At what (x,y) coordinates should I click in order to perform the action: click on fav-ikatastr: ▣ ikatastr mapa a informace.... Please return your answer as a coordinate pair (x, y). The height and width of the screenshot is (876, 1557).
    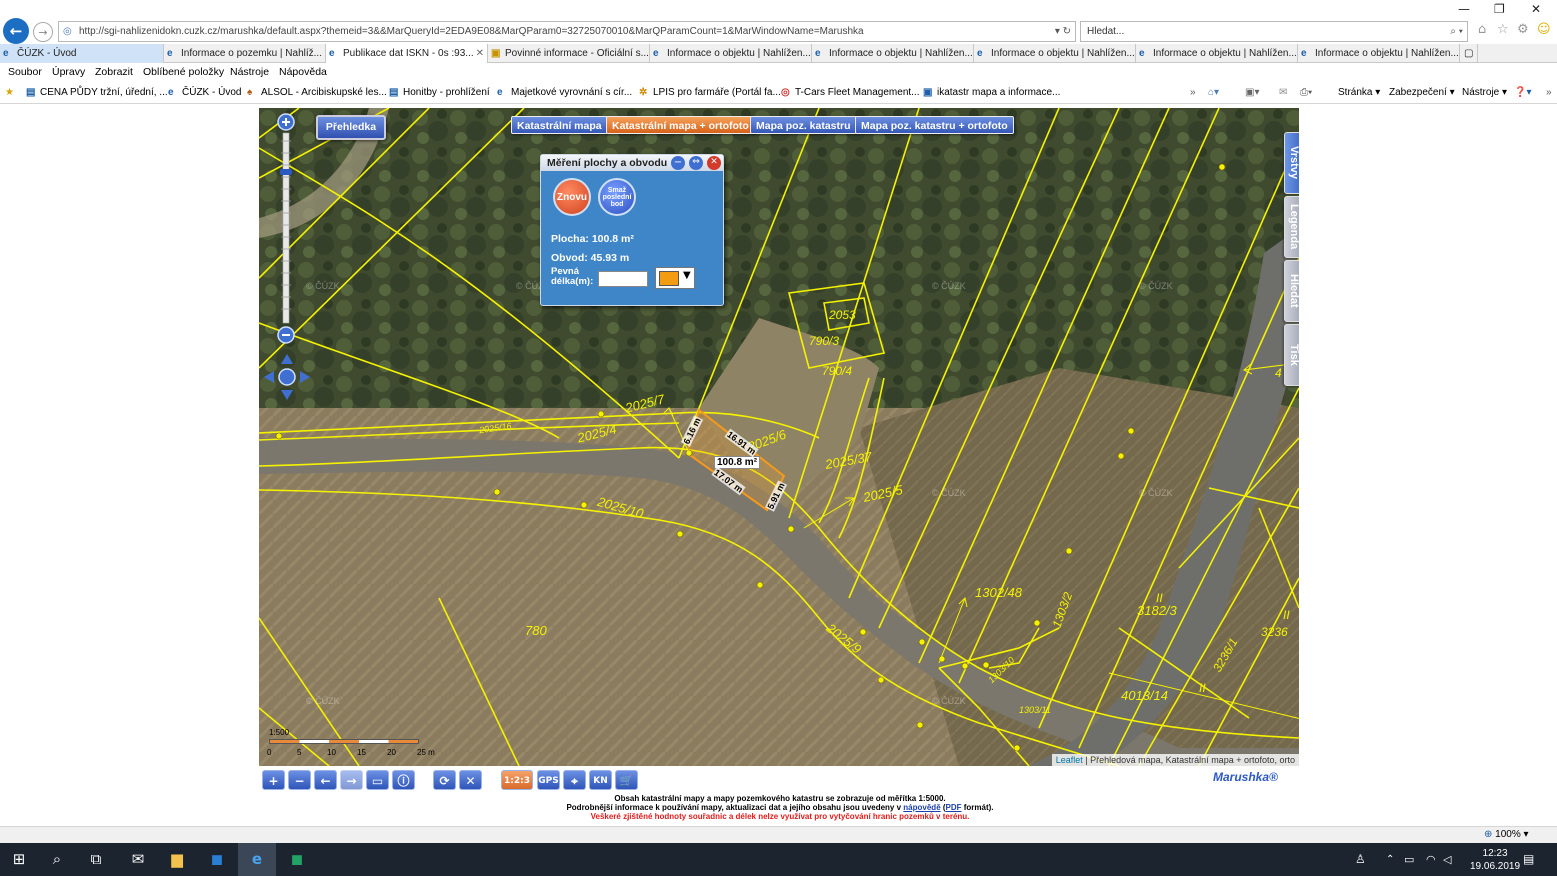
    Looking at the image, I should click on (991, 92).